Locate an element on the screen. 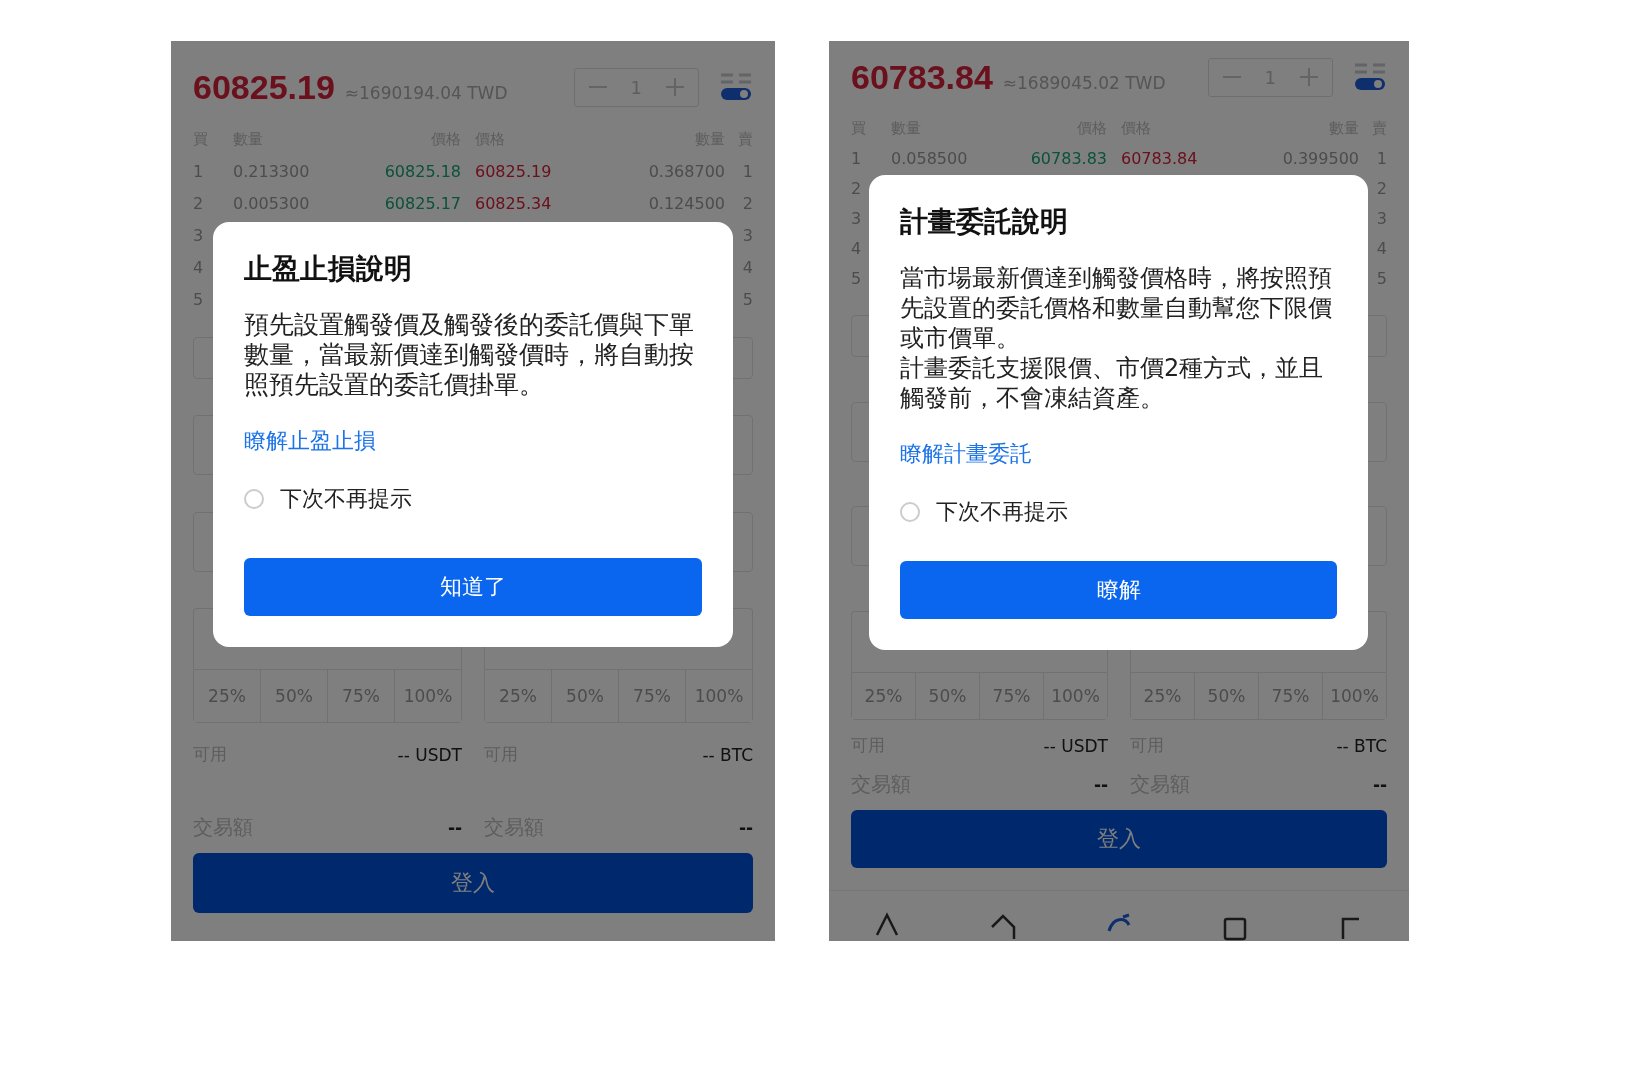 This screenshot has width=1626, height=1079. last-price: 60783.84 is located at coordinates (922, 77).